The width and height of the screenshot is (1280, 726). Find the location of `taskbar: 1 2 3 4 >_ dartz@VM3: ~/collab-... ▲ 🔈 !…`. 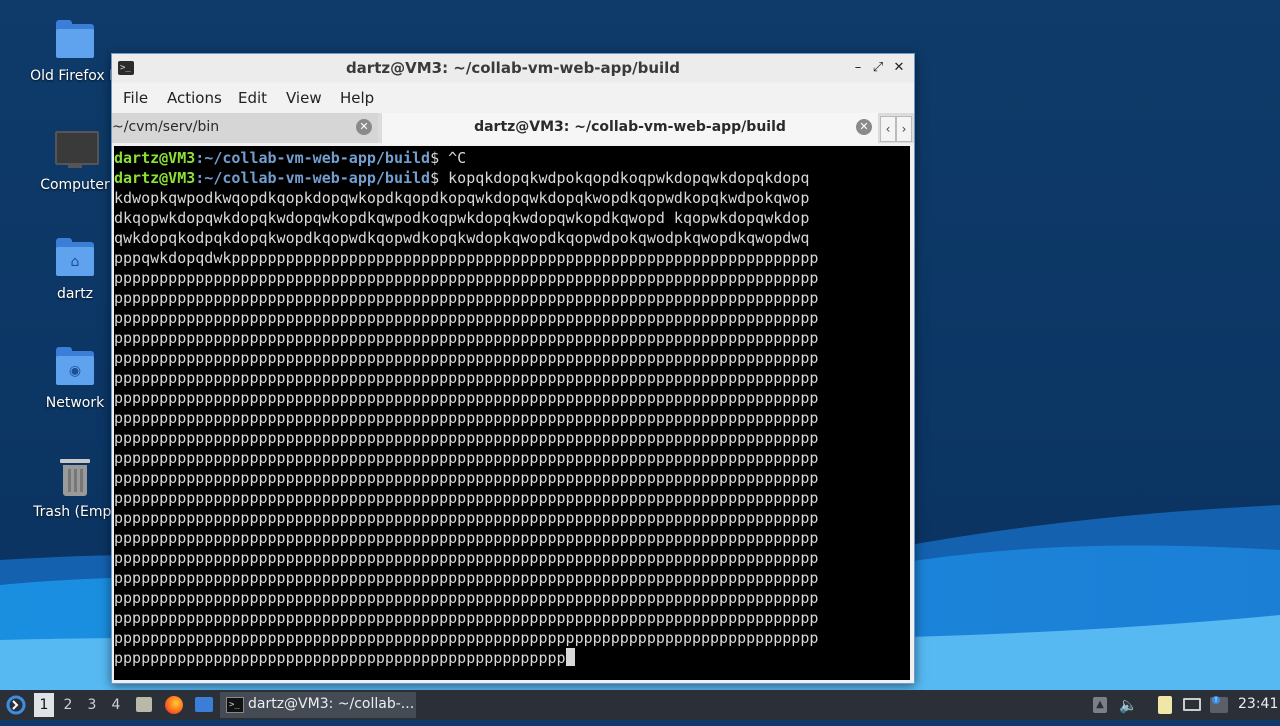

taskbar: 1 2 3 4 >_ dartz@VM3: ~/collab-... ▲ 🔈 !… is located at coordinates (640, 705).